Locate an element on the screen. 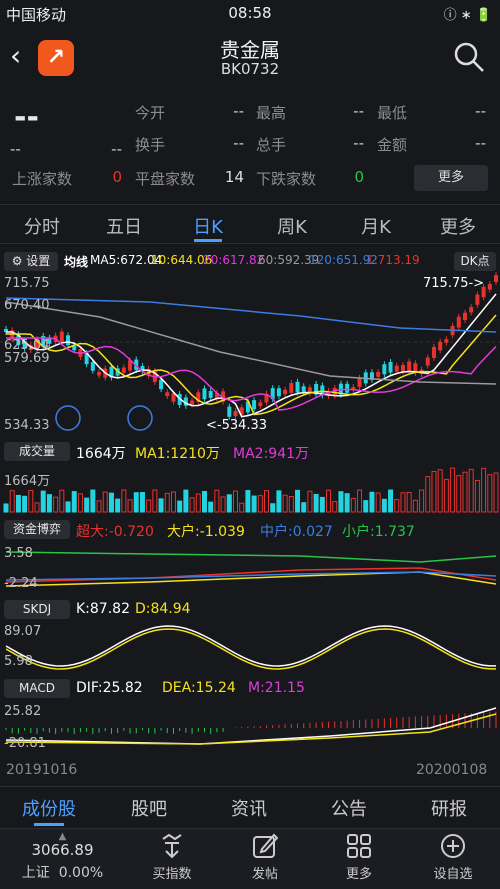 Image resolution: width=500 pixels, height=889 pixels. stock-code: BK0732 is located at coordinates (250, 69).